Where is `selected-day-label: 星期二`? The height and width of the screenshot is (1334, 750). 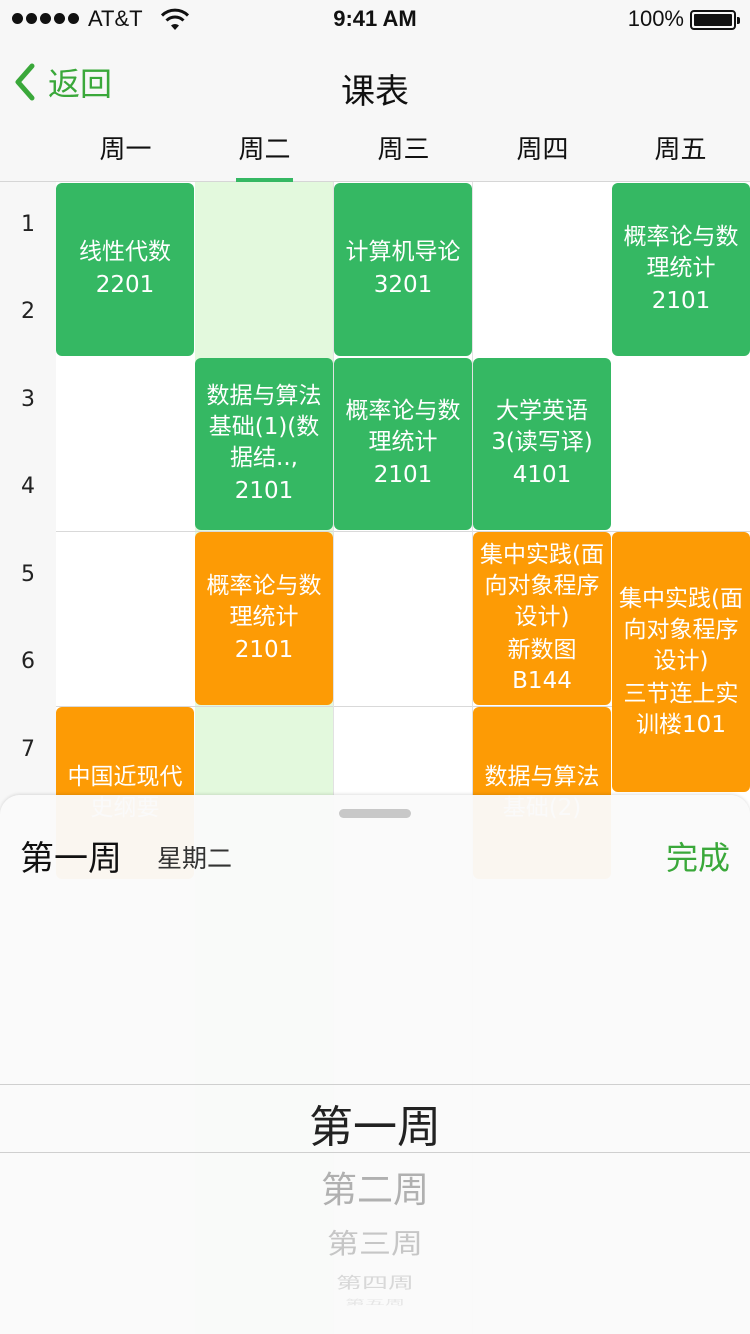
selected-day-label: 星期二 is located at coordinates (195, 858).